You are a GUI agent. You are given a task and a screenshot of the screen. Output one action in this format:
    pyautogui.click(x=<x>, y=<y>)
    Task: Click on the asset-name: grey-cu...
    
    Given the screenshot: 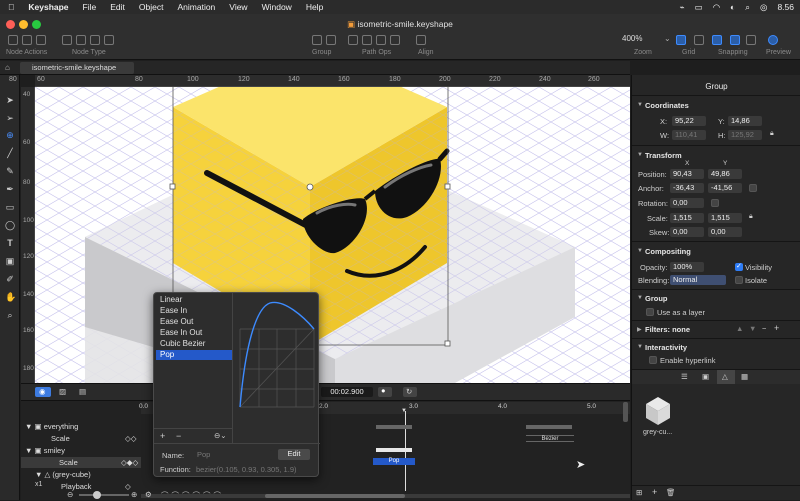 What is the action you would take?
    pyautogui.click(x=657, y=432)
    